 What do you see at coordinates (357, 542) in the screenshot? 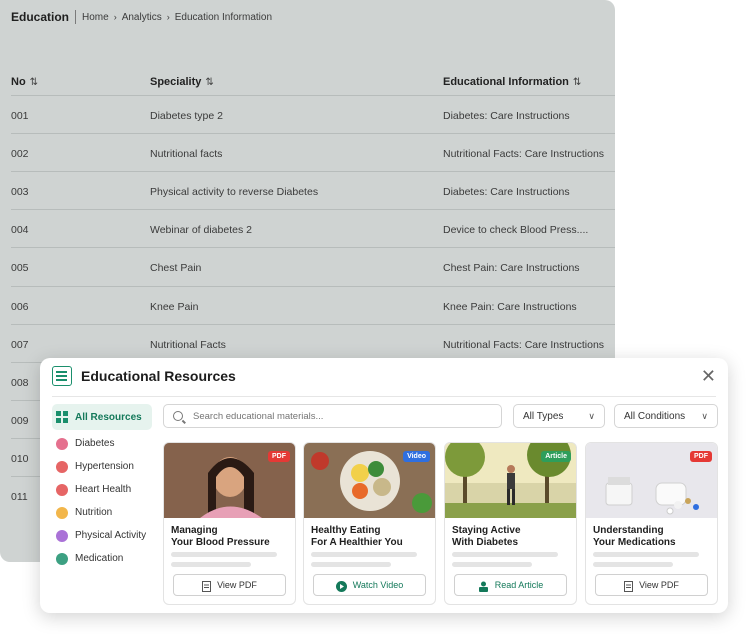
I see `resource-title-line-2: For A Healthier You` at bounding box center [357, 542].